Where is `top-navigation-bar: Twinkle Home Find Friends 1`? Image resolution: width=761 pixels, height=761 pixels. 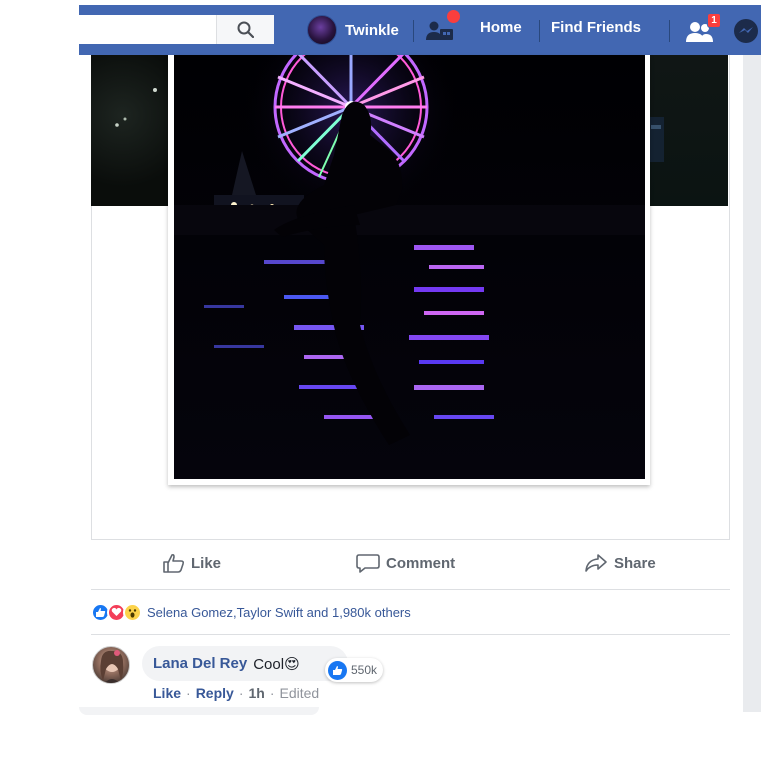 top-navigation-bar: Twinkle Home Find Friends 1 is located at coordinates (420, 30).